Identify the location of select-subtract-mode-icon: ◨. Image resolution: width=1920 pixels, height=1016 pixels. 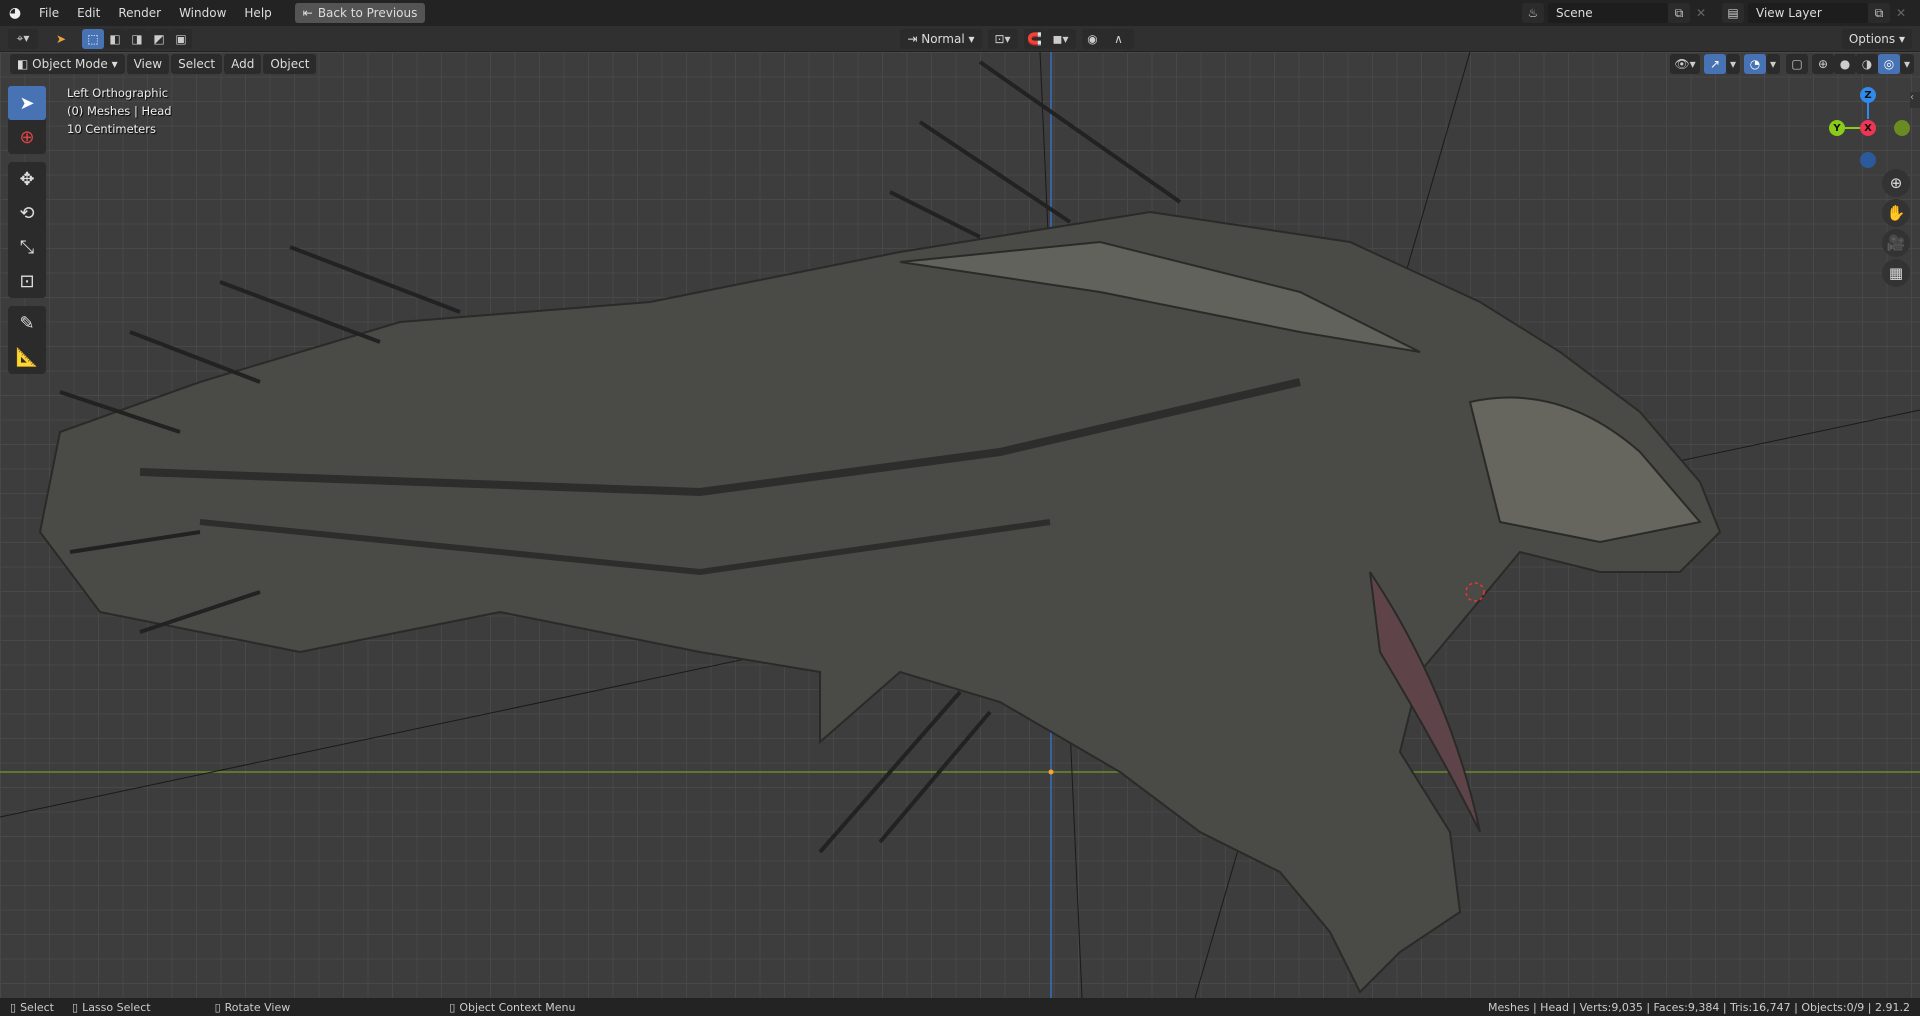
(137, 38).